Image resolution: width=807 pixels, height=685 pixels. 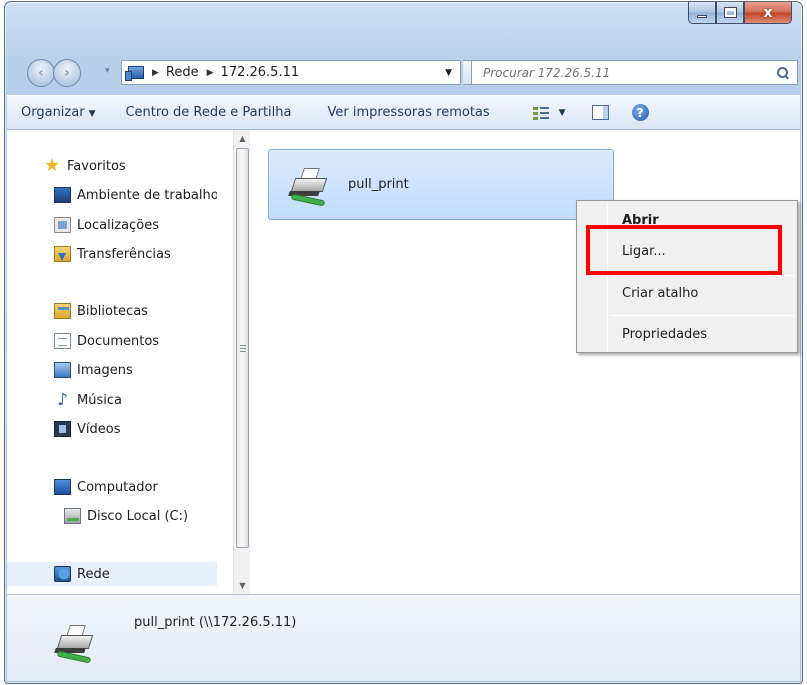 I want to click on maximize-button, so click(x=730, y=13).